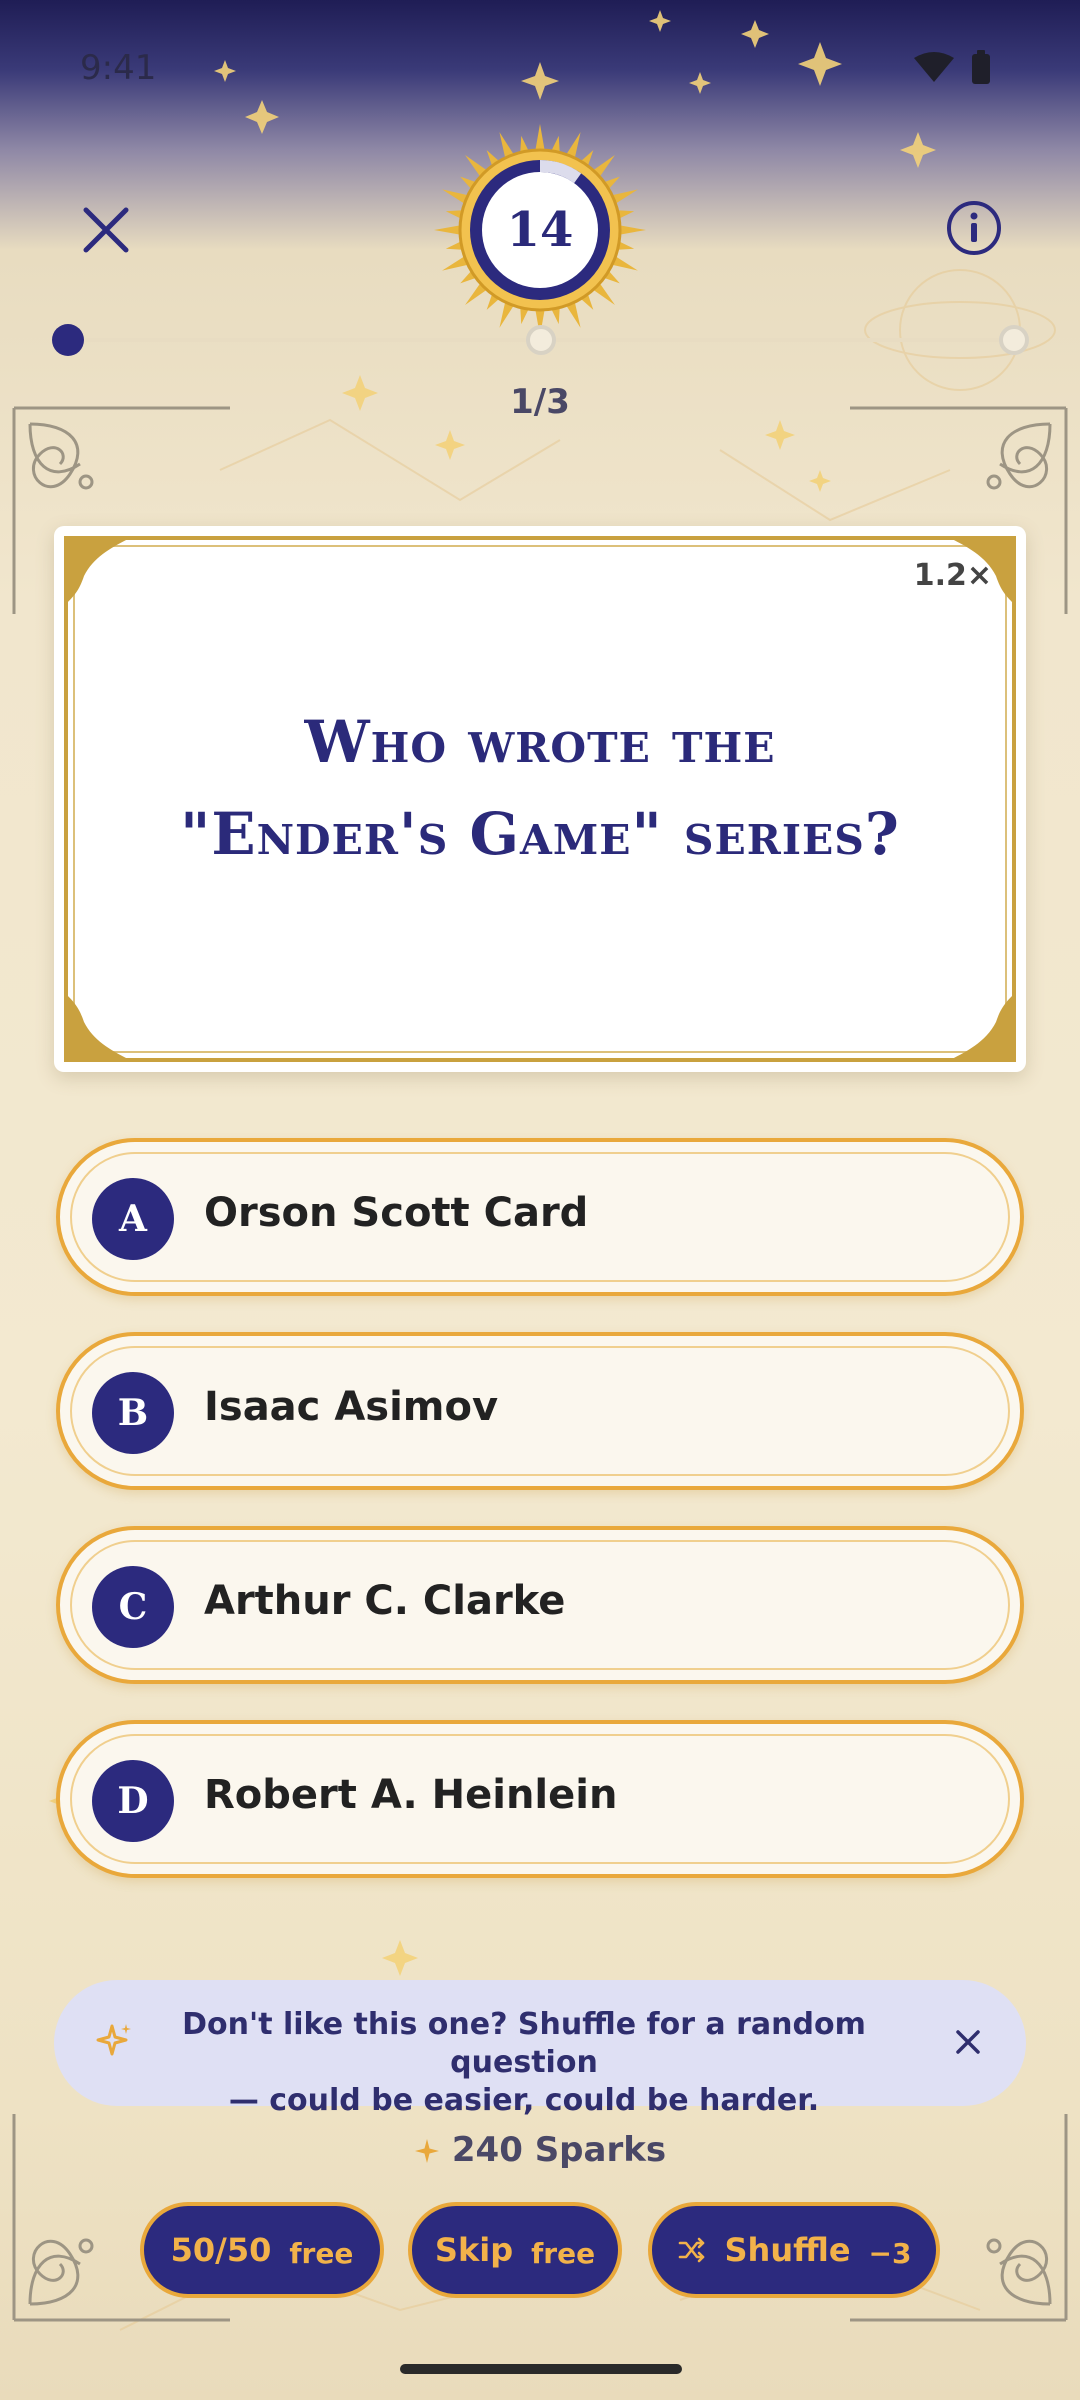  Describe the element at coordinates (396, 1213) in the screenshot. I see `answer-text: Orson Scott Card` at that location.